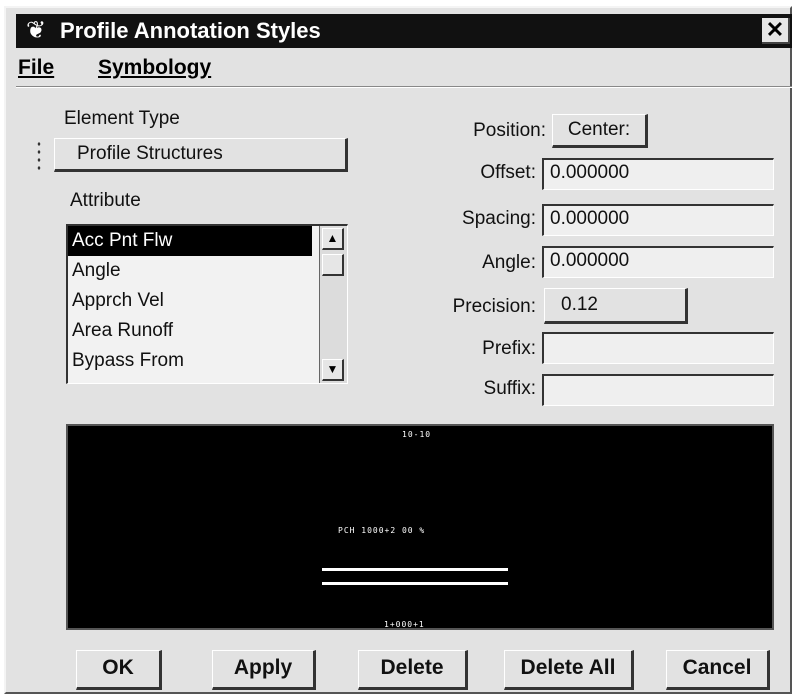  I want to click on scroll-thumb, so click(333, 265).